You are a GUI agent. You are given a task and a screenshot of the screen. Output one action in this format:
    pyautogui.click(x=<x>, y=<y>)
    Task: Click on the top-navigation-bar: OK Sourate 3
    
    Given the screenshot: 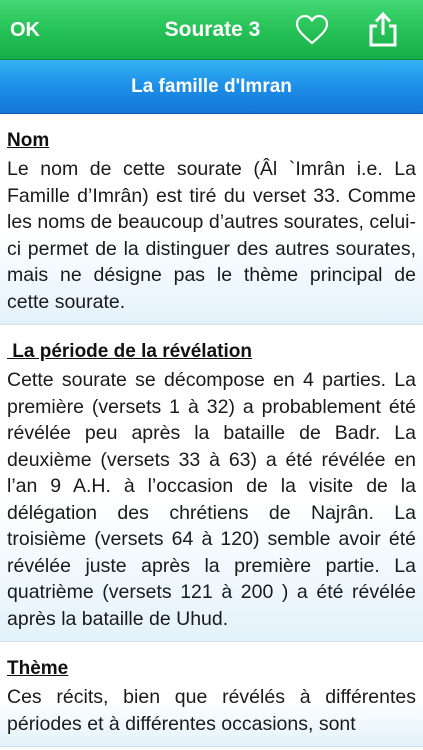 What is the action you would take?
    pyautogui.click(x=211, y=30)
    